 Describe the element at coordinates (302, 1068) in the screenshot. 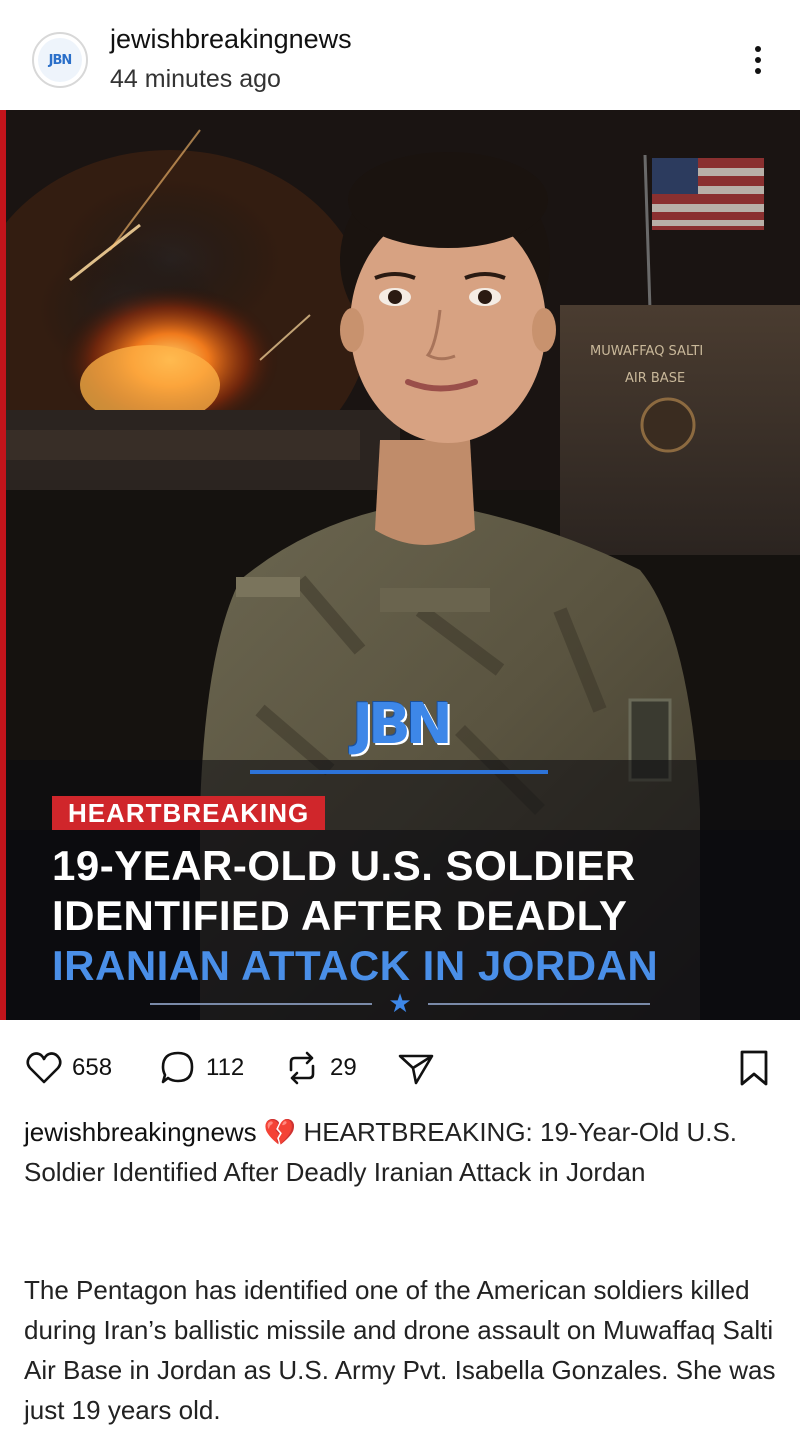

I see `repost-icon` at that location.